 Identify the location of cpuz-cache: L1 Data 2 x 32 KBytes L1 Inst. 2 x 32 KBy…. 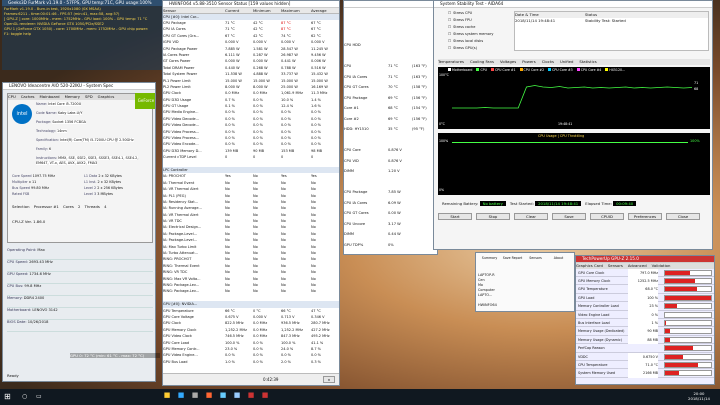
(118, 186).